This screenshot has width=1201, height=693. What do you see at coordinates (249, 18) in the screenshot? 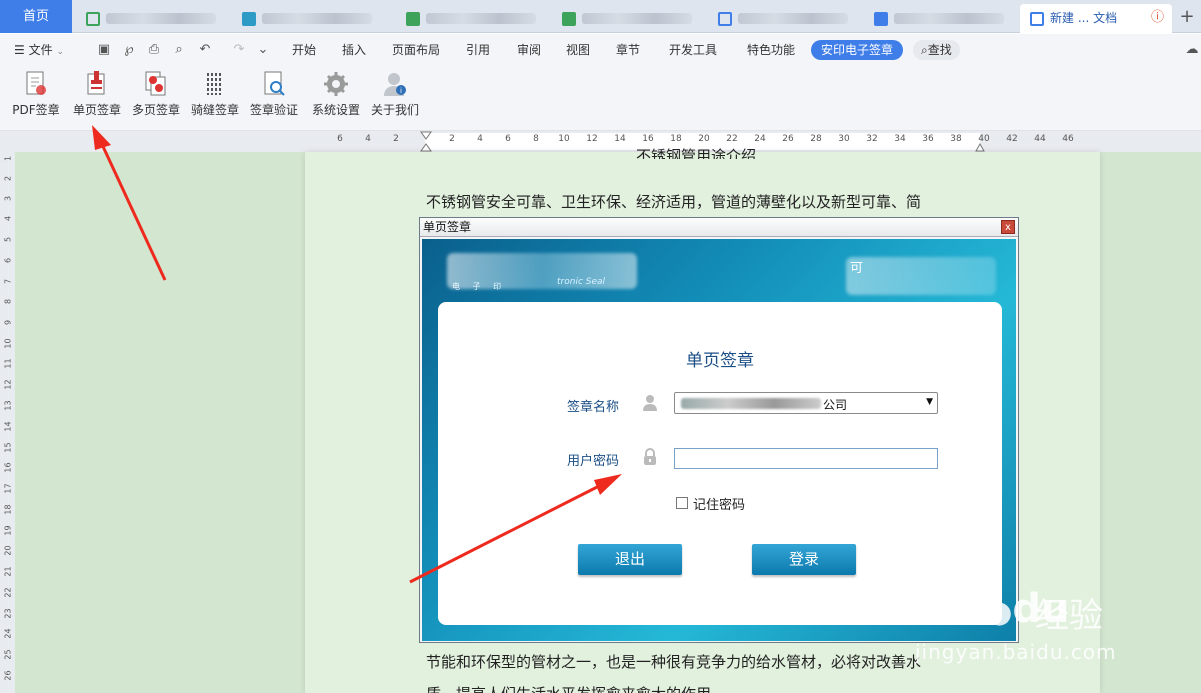
I see `doc-icon` at bounding box center [249, 18].